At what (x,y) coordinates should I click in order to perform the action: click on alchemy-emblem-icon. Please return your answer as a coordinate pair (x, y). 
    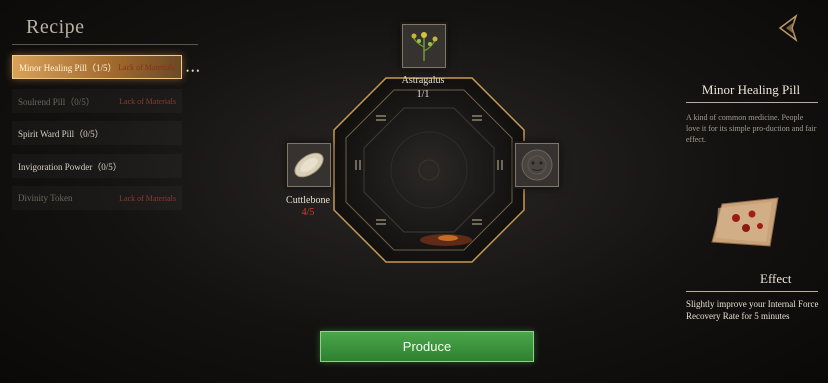
    Looking at the image, I should click on (788, 28).